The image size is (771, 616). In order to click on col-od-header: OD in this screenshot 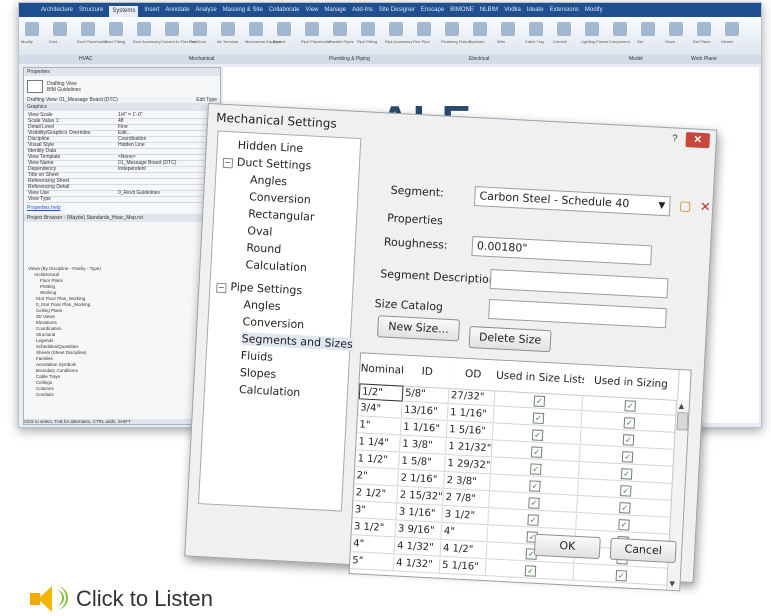, I will do `click(473, 375)`.